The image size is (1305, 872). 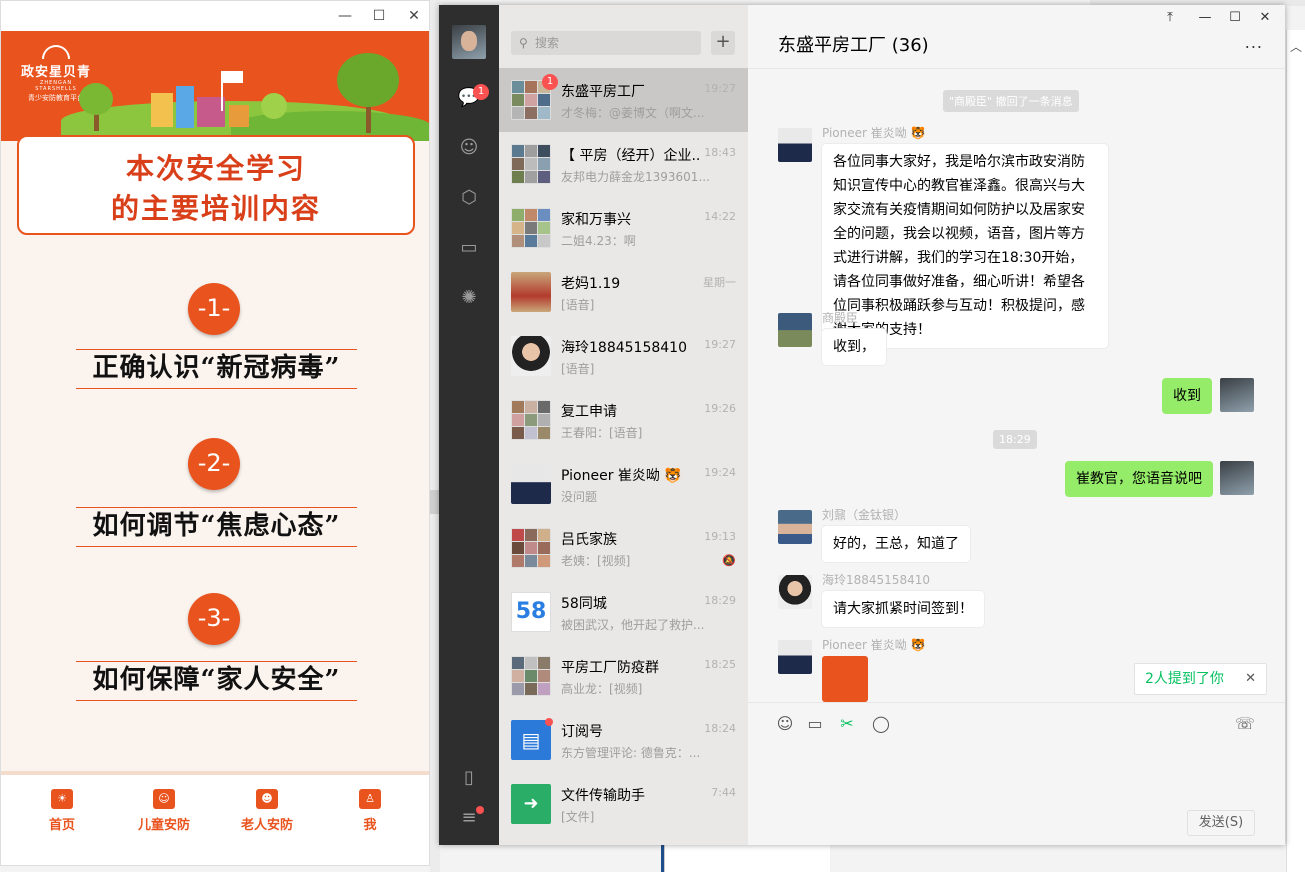 I want to click on step-badge-2: -2-, so click(x=214, y=464).